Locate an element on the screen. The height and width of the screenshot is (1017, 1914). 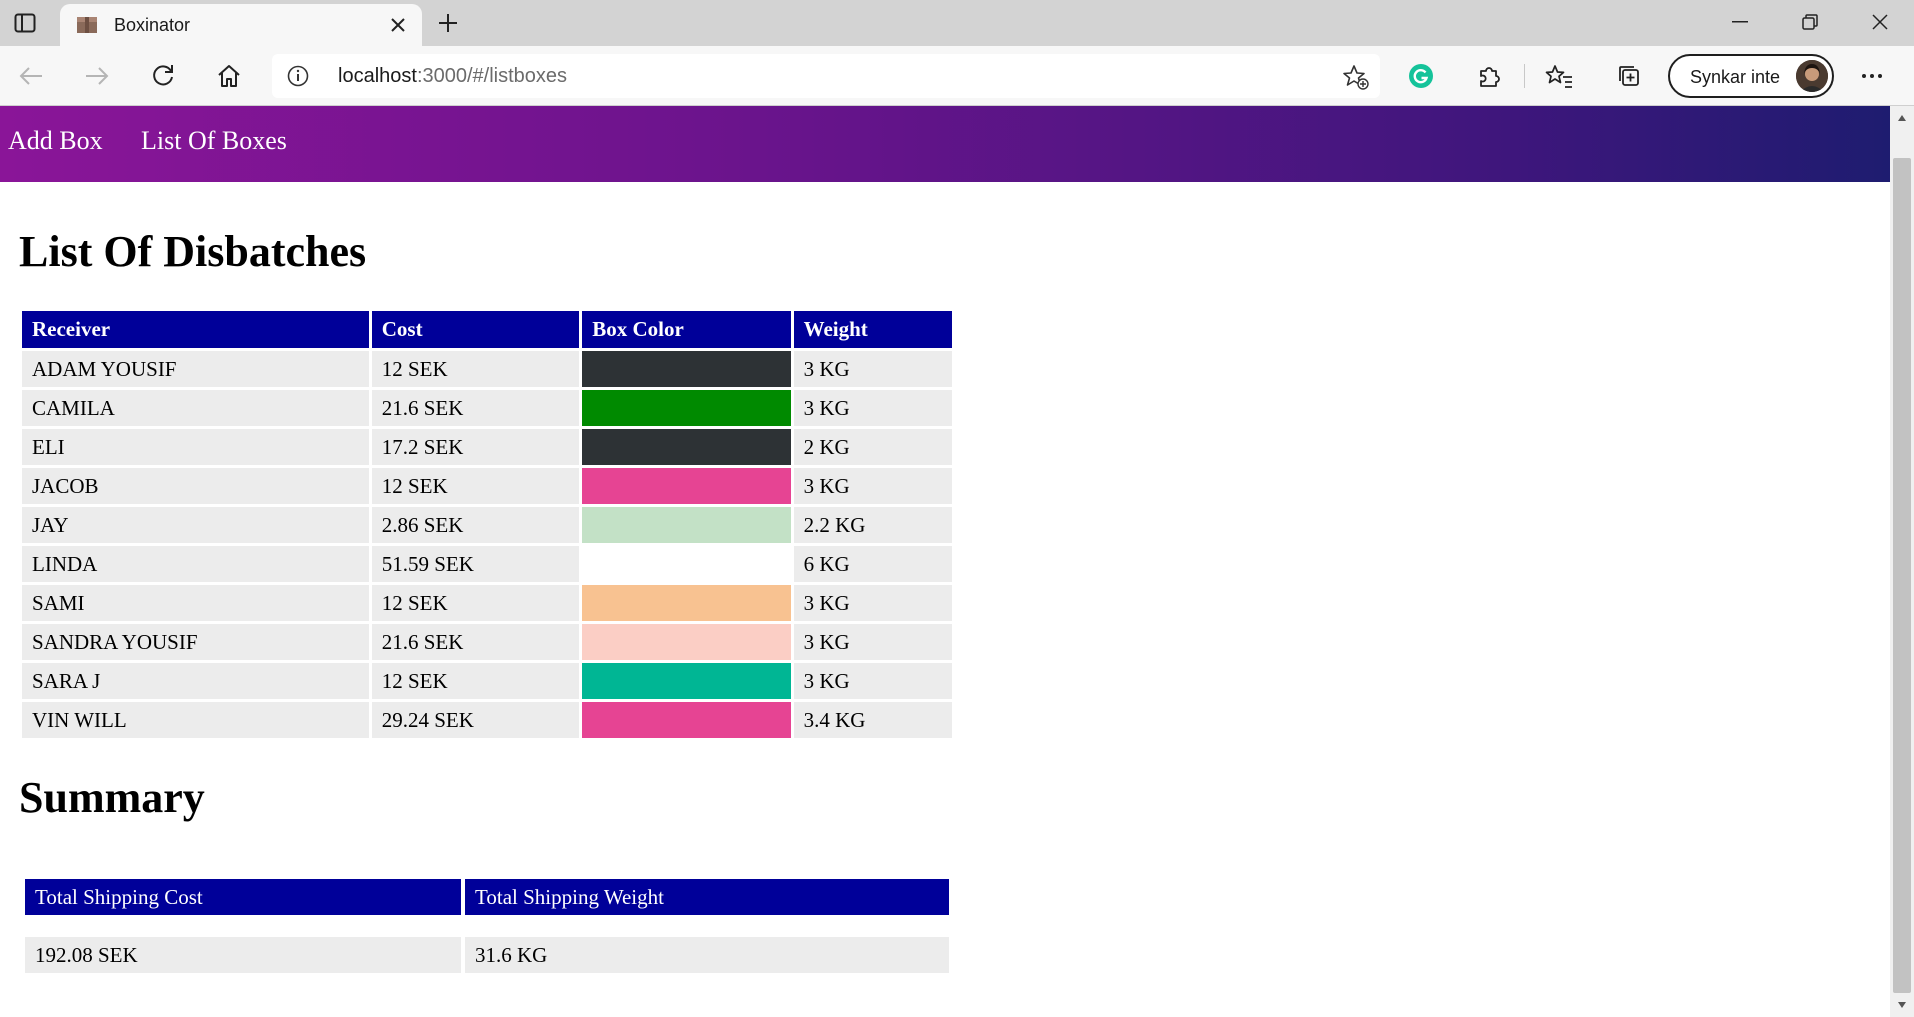
table-row: SANDRA YOUSIF 21.6 SEK 3 KG is located at coordinates (487, 642).